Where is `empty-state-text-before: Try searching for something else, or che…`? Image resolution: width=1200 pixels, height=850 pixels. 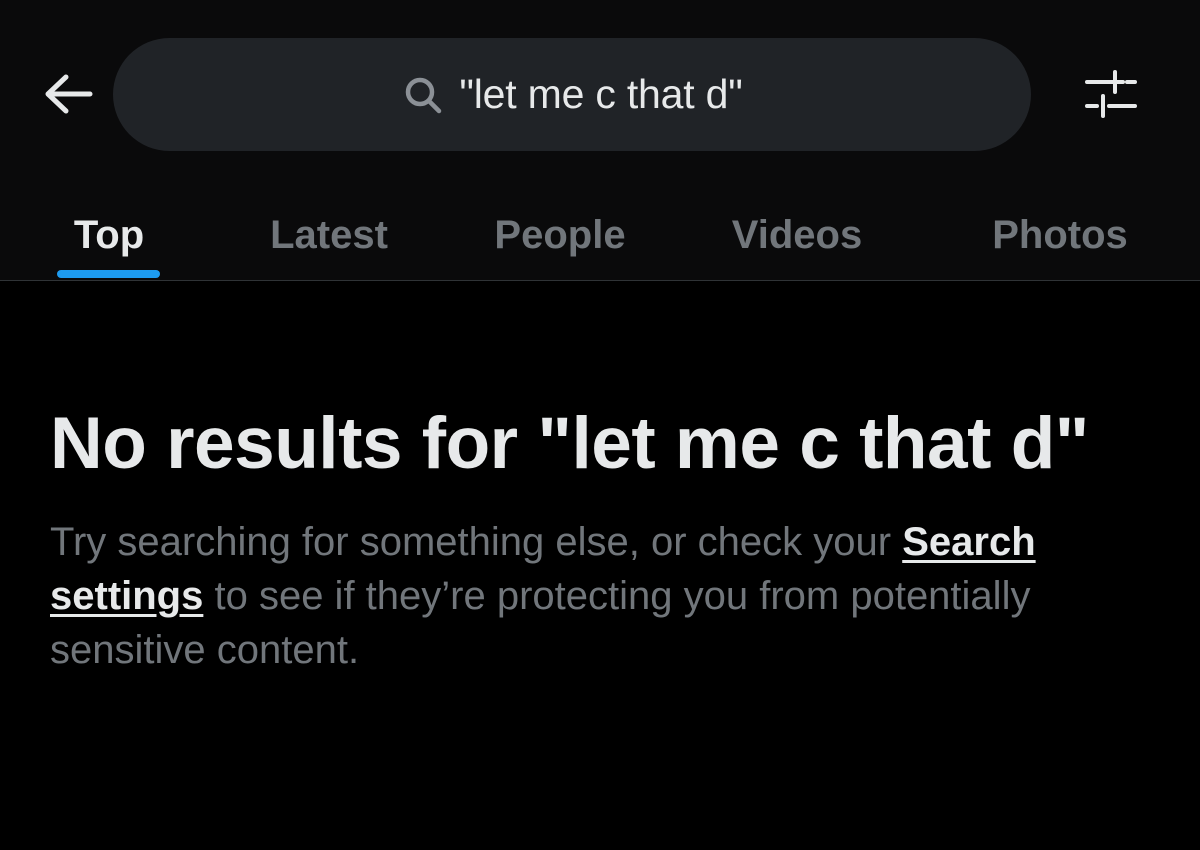 empty-state-text-before: Try searching for something else, or che… is located at coordinates (476, 542).